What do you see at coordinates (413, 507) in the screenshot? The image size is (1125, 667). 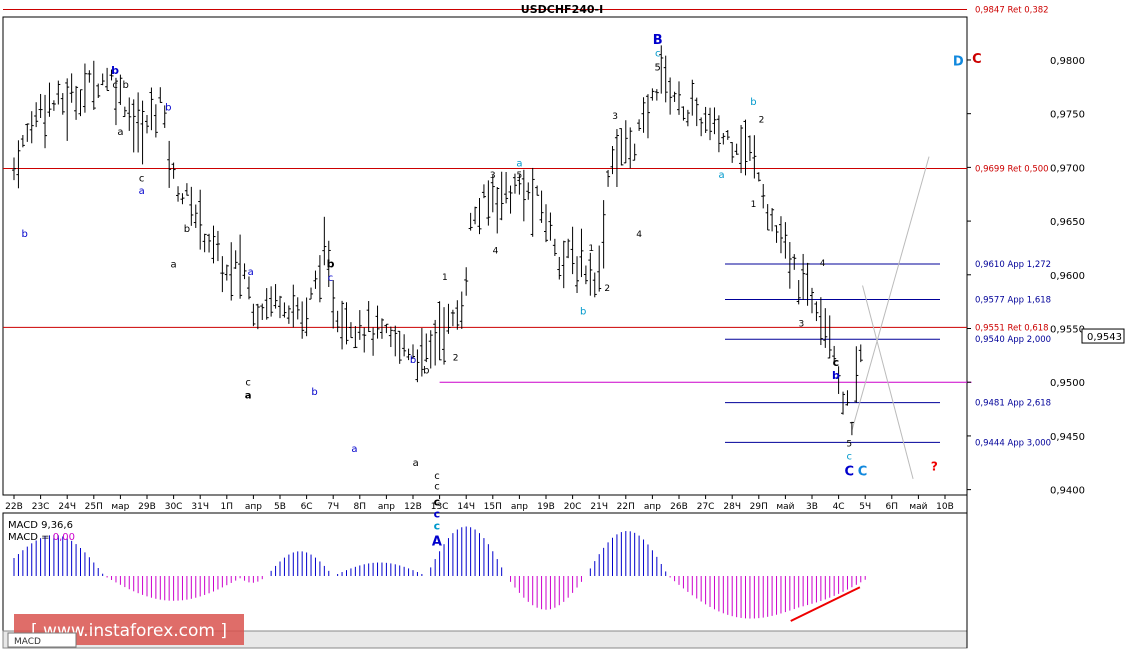 I see `x-tick-label: 12В` at bounding box center [413, 507].